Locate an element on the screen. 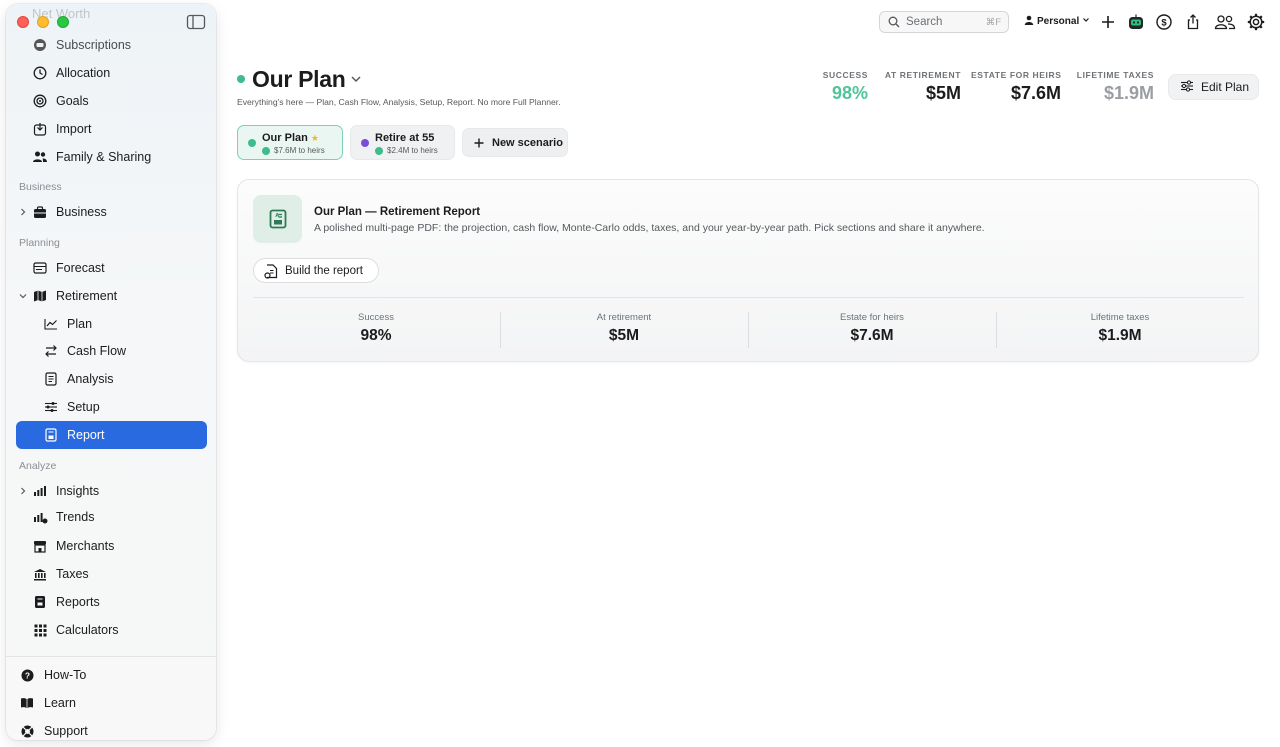  stat-label: At retirement is located at coordinates (624, 317).